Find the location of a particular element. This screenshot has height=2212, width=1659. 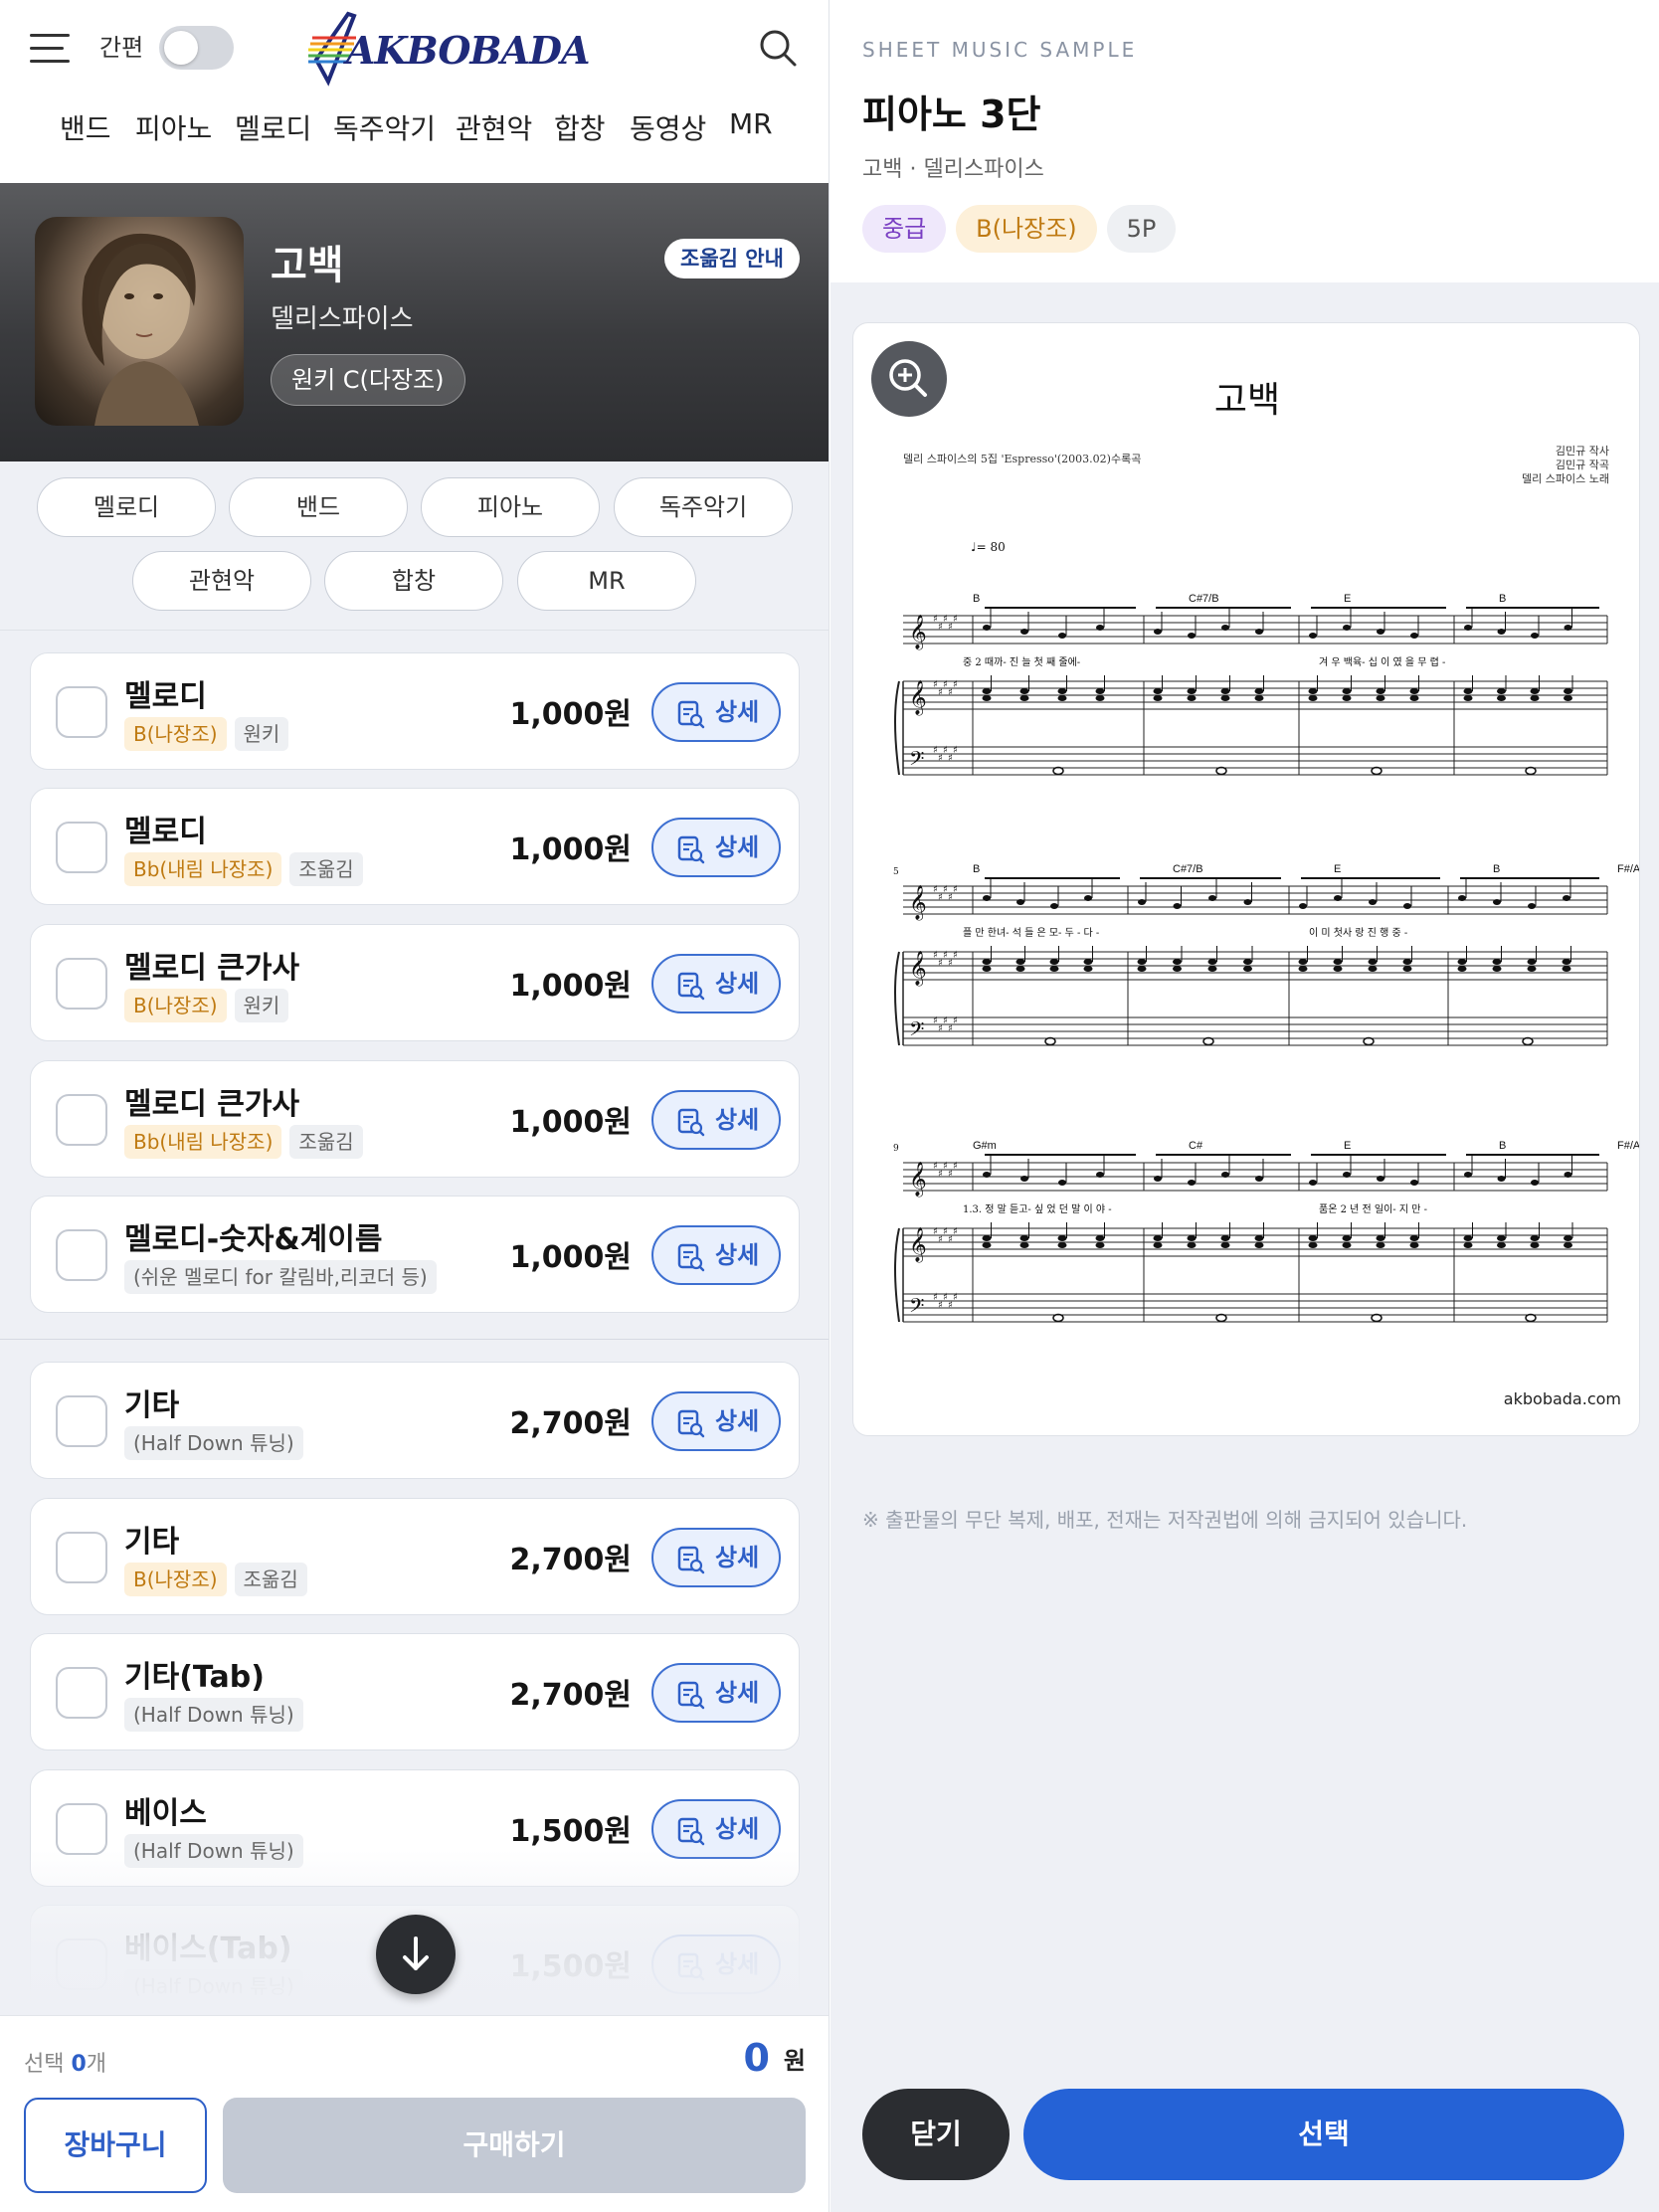

item-name: 멜로디 is located at coordinates (165, 832).